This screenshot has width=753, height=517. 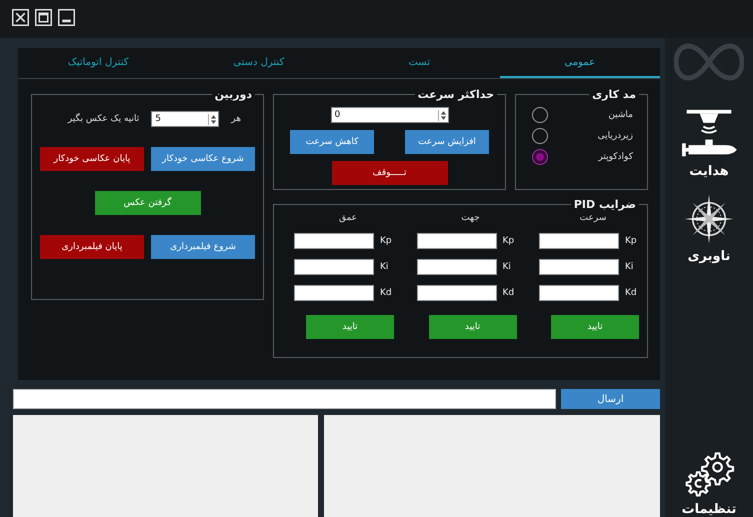 What do you see at coordinates (203, 159) in the screenshot?
I see `camera-button: شروع عکاسی خودکار` at bounding box center [203, 159].